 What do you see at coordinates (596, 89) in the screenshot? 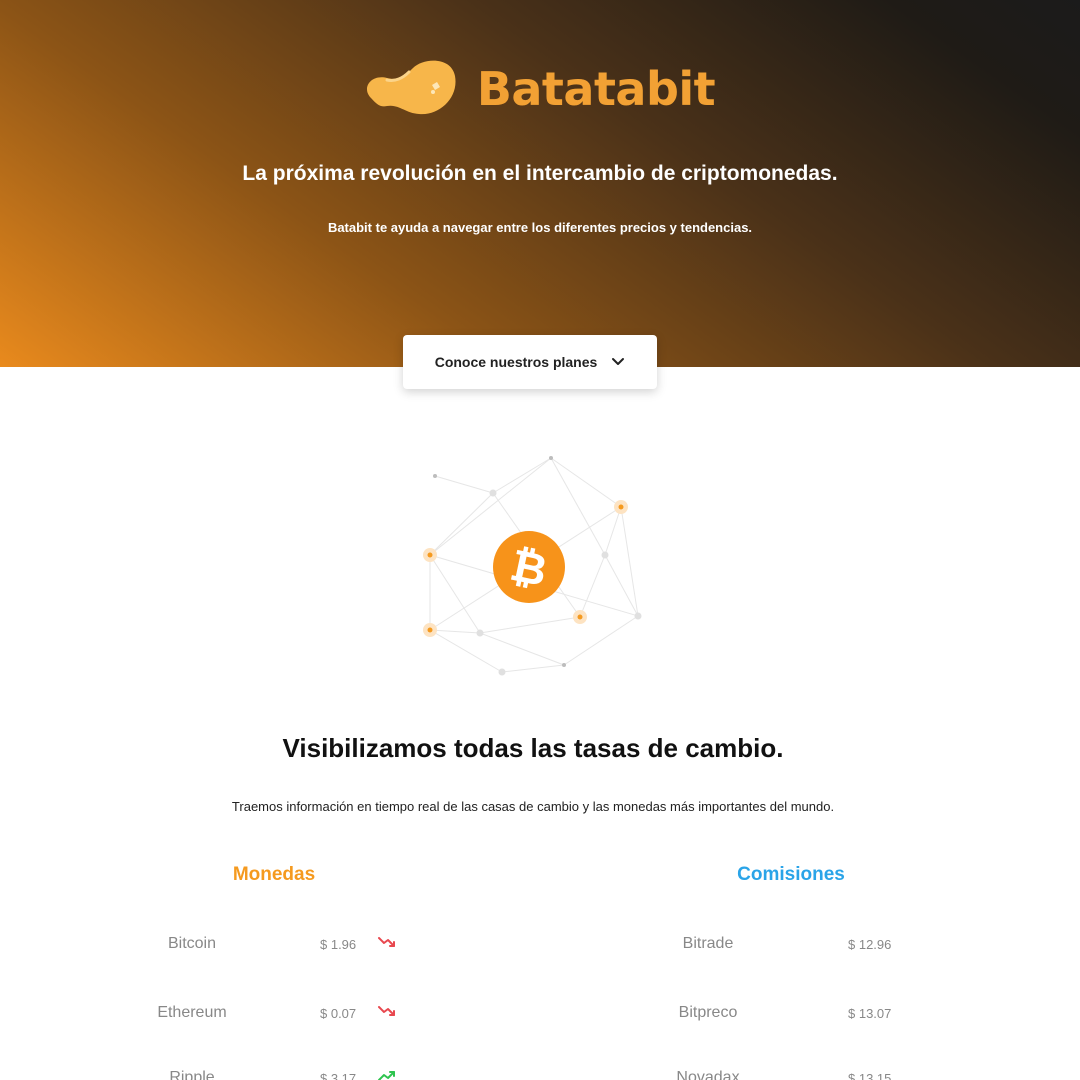
I see `brand-name: Batatabit` at bounding box center [596, 89].